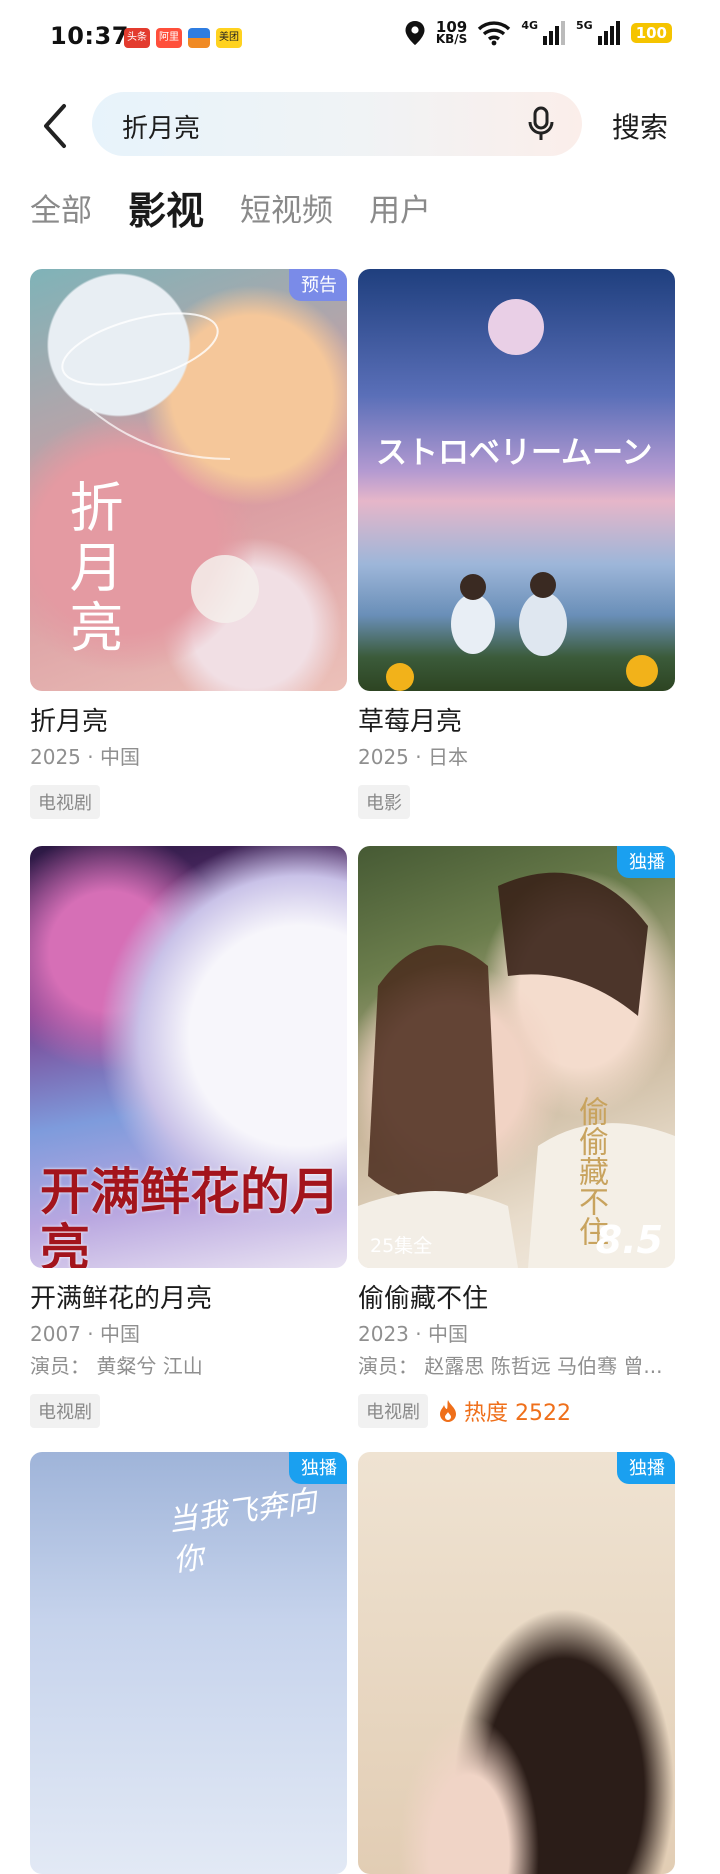 The image size is (720, 1874). I want to click on flame-icon, so click(448, 1411).